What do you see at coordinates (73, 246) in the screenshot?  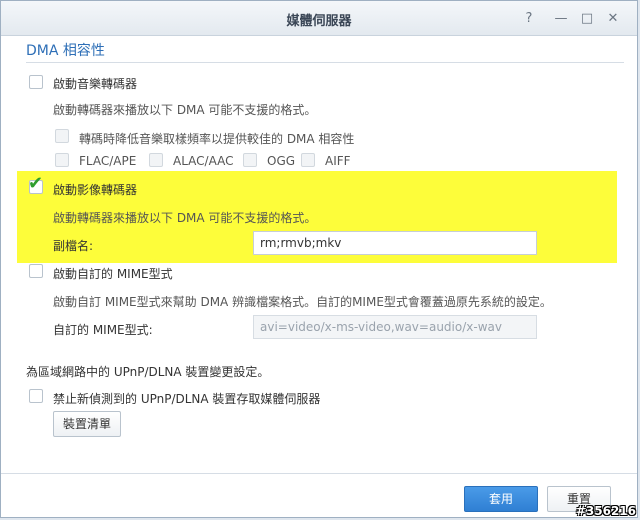 I see `extension-label: 副檔名:` at bounding box center [73, 246].